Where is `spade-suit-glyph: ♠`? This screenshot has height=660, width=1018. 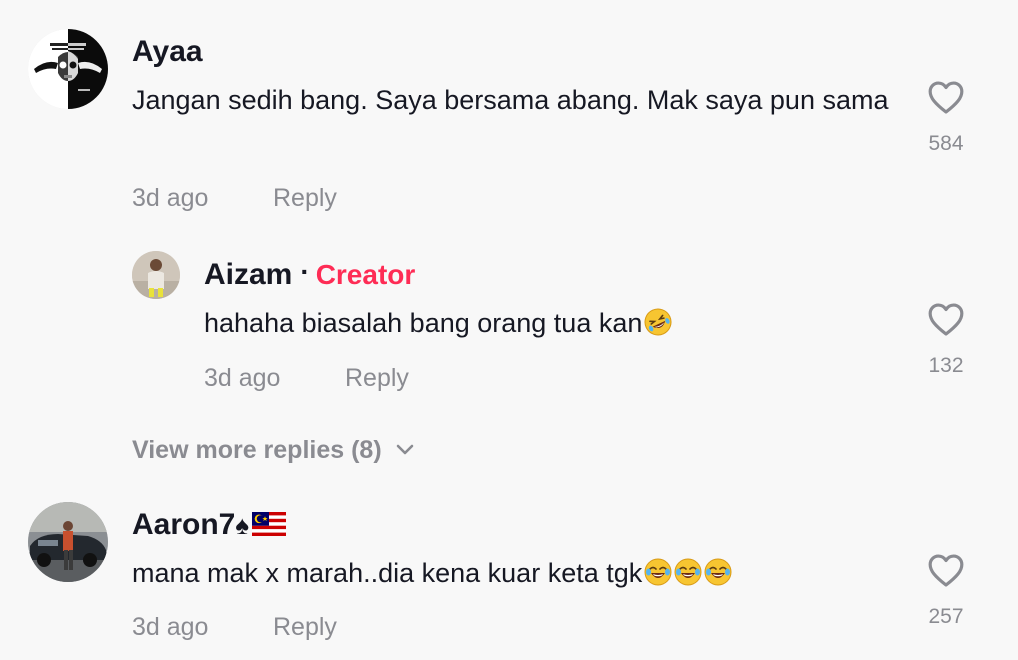 spade-suit-glyph: ♠ is located at coordinates (242, 525).